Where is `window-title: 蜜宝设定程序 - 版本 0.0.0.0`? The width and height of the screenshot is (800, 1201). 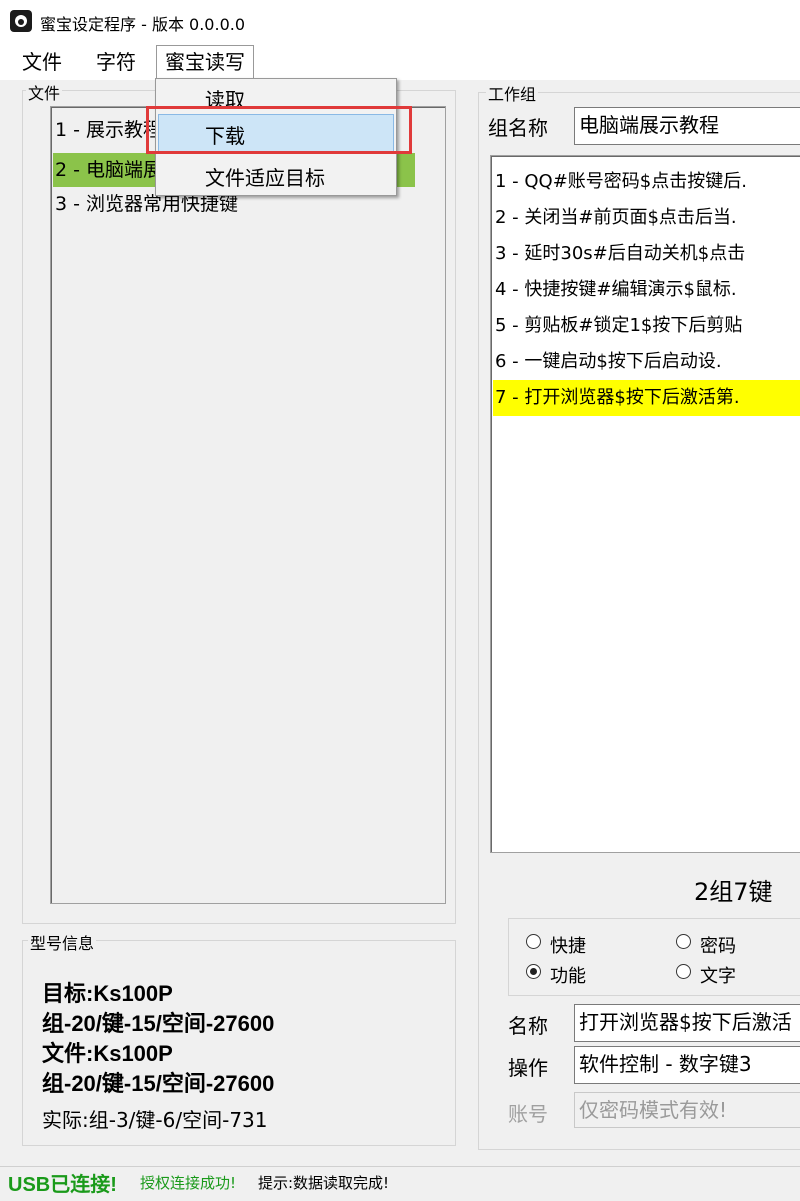
window-title: 蜜宝设定程序 - 版本 0.0.0.0 is located at coordinates (143, 24).